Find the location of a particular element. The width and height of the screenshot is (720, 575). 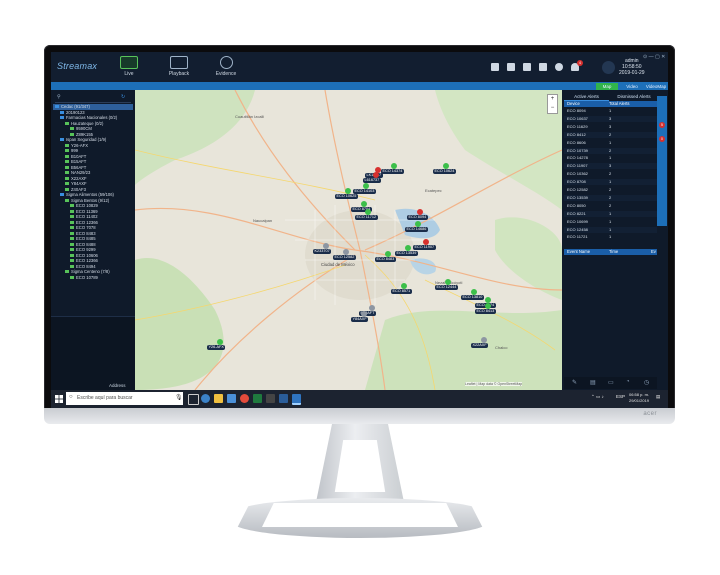

taskbar-clock: 06:58 p. m. 29/01/2019 is located at coordinates (639, 397).